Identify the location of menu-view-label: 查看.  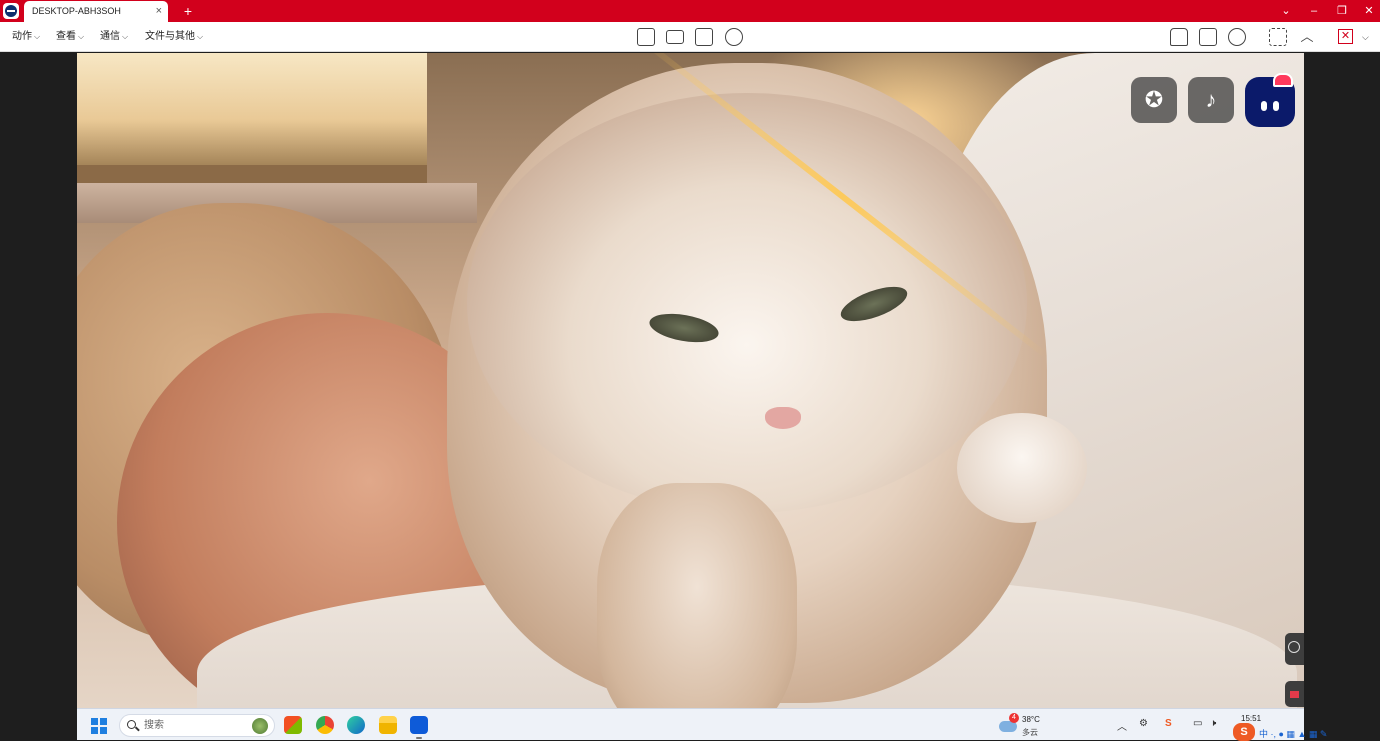
(66, 36).